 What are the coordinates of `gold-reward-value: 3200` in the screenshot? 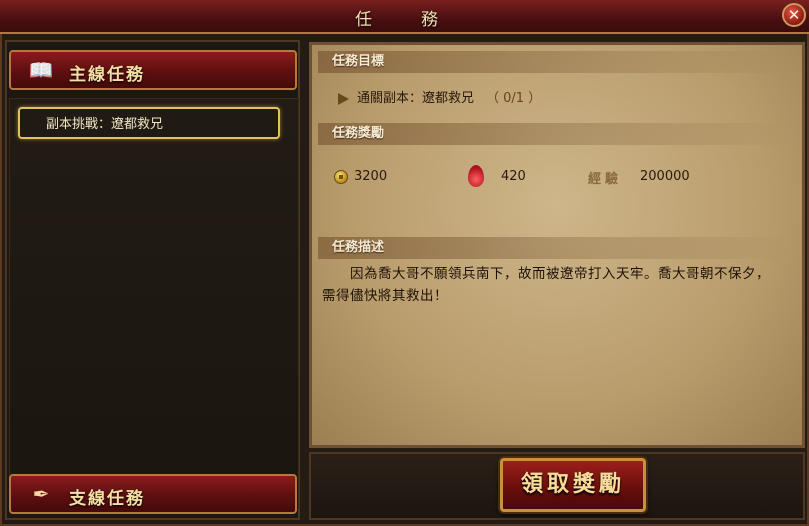 It's located at (371, 176).